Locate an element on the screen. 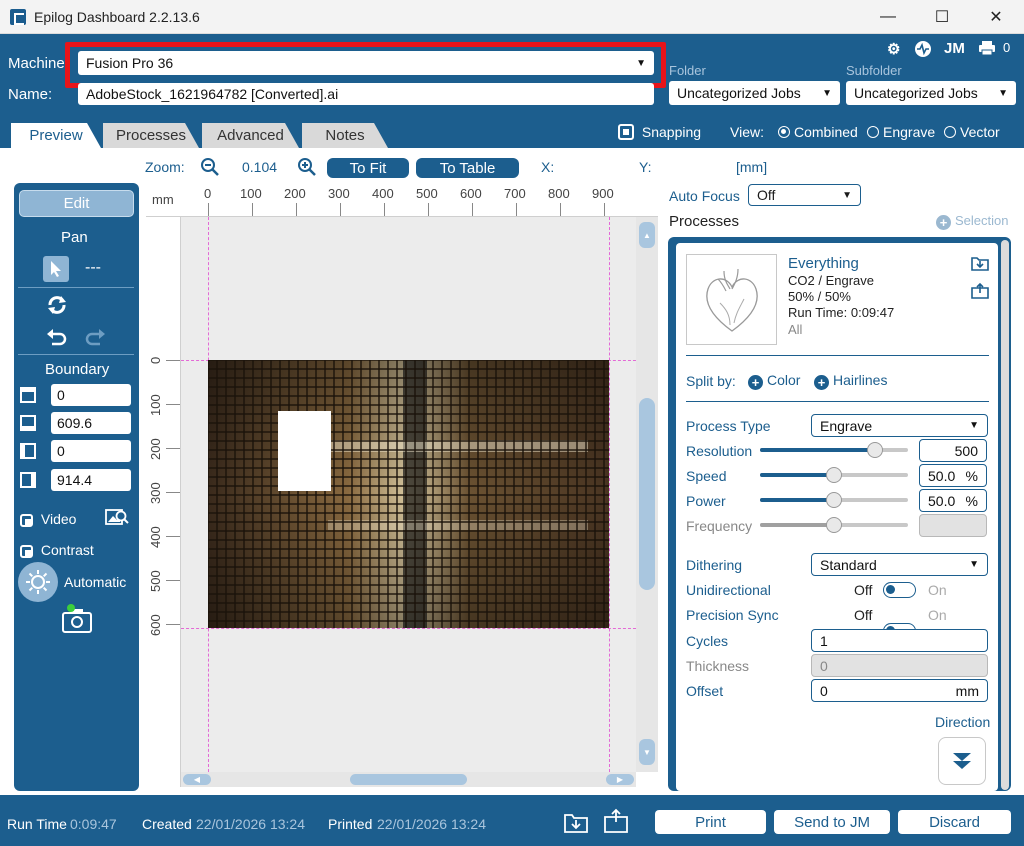 The width and height of the screenshot is (1024, 846). power-input: 50.0 % is located at coordinates (953, 500).